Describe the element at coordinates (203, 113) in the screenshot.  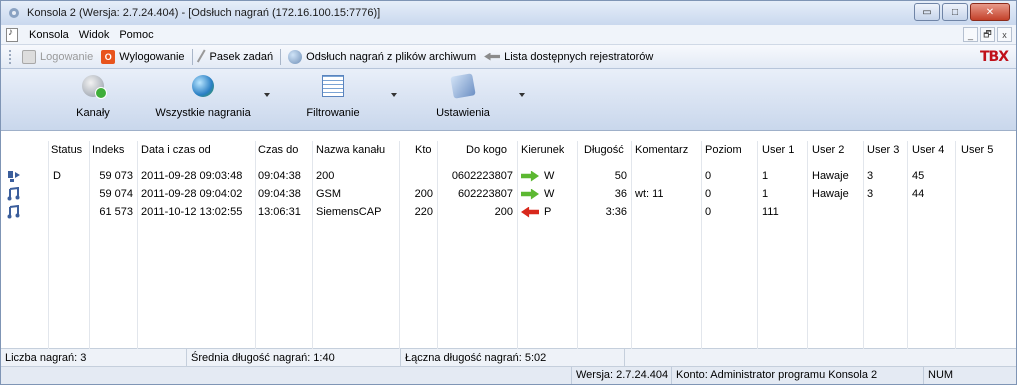
I see `all-recordings-label: Wszystkie nagrania` at that location.